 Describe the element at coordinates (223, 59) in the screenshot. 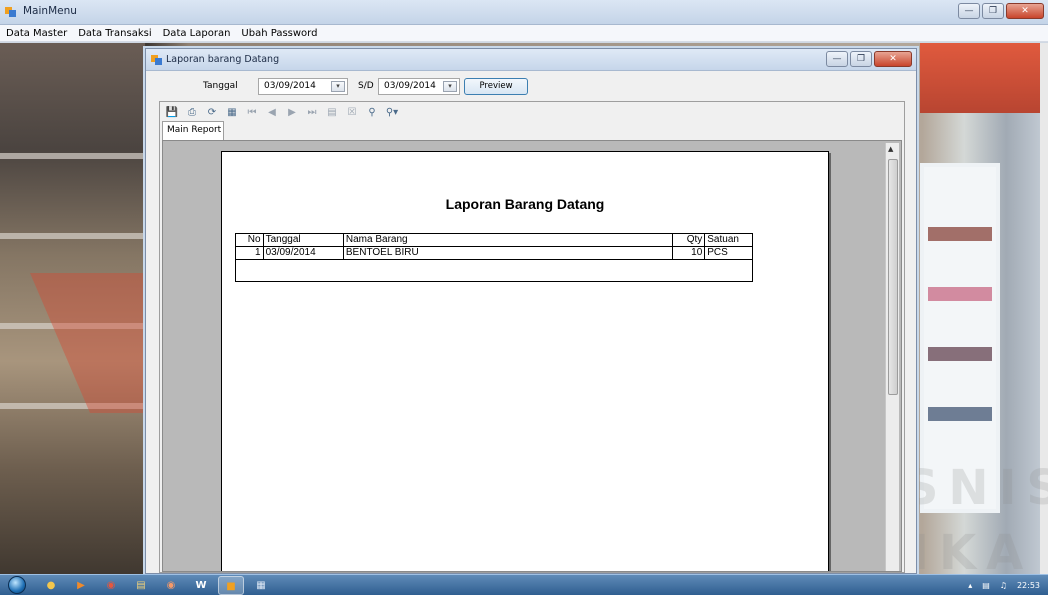

I see `report-window-title: Laporan barang Datang` at that location.